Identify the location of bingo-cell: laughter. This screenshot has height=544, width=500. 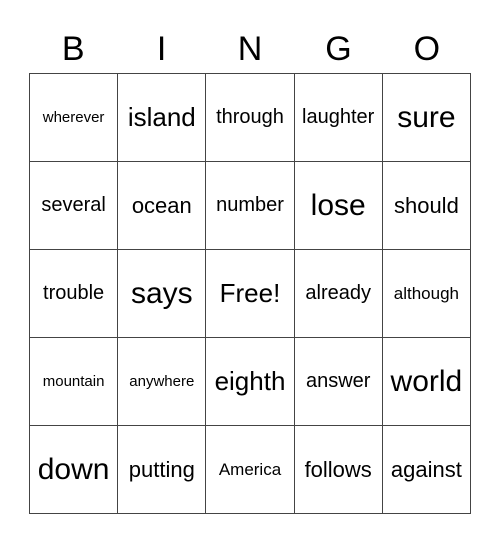
(338, 118).